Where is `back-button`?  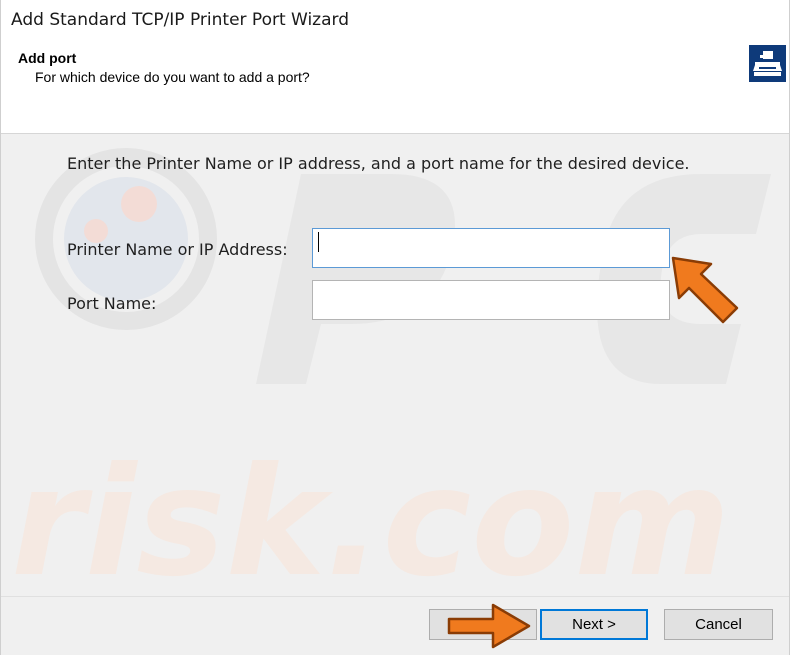 back-button is located at coordinates (483, 624).